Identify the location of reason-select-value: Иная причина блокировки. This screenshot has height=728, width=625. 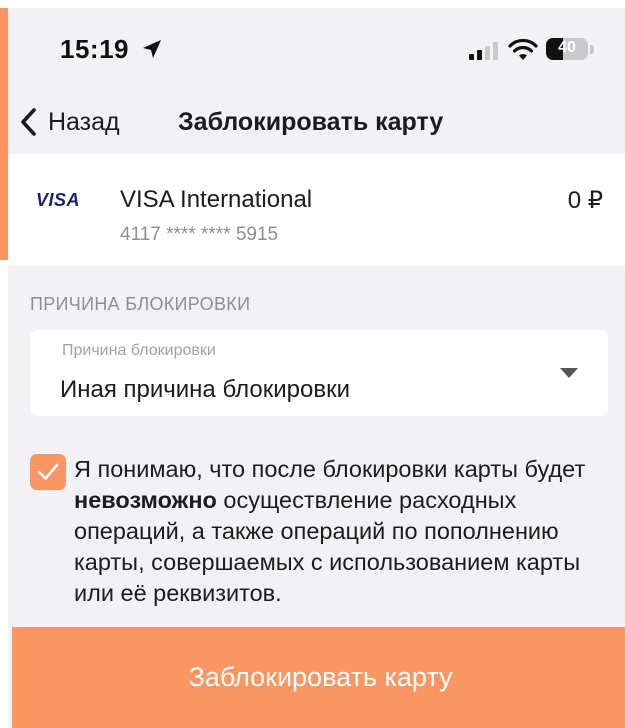
(205, 389).